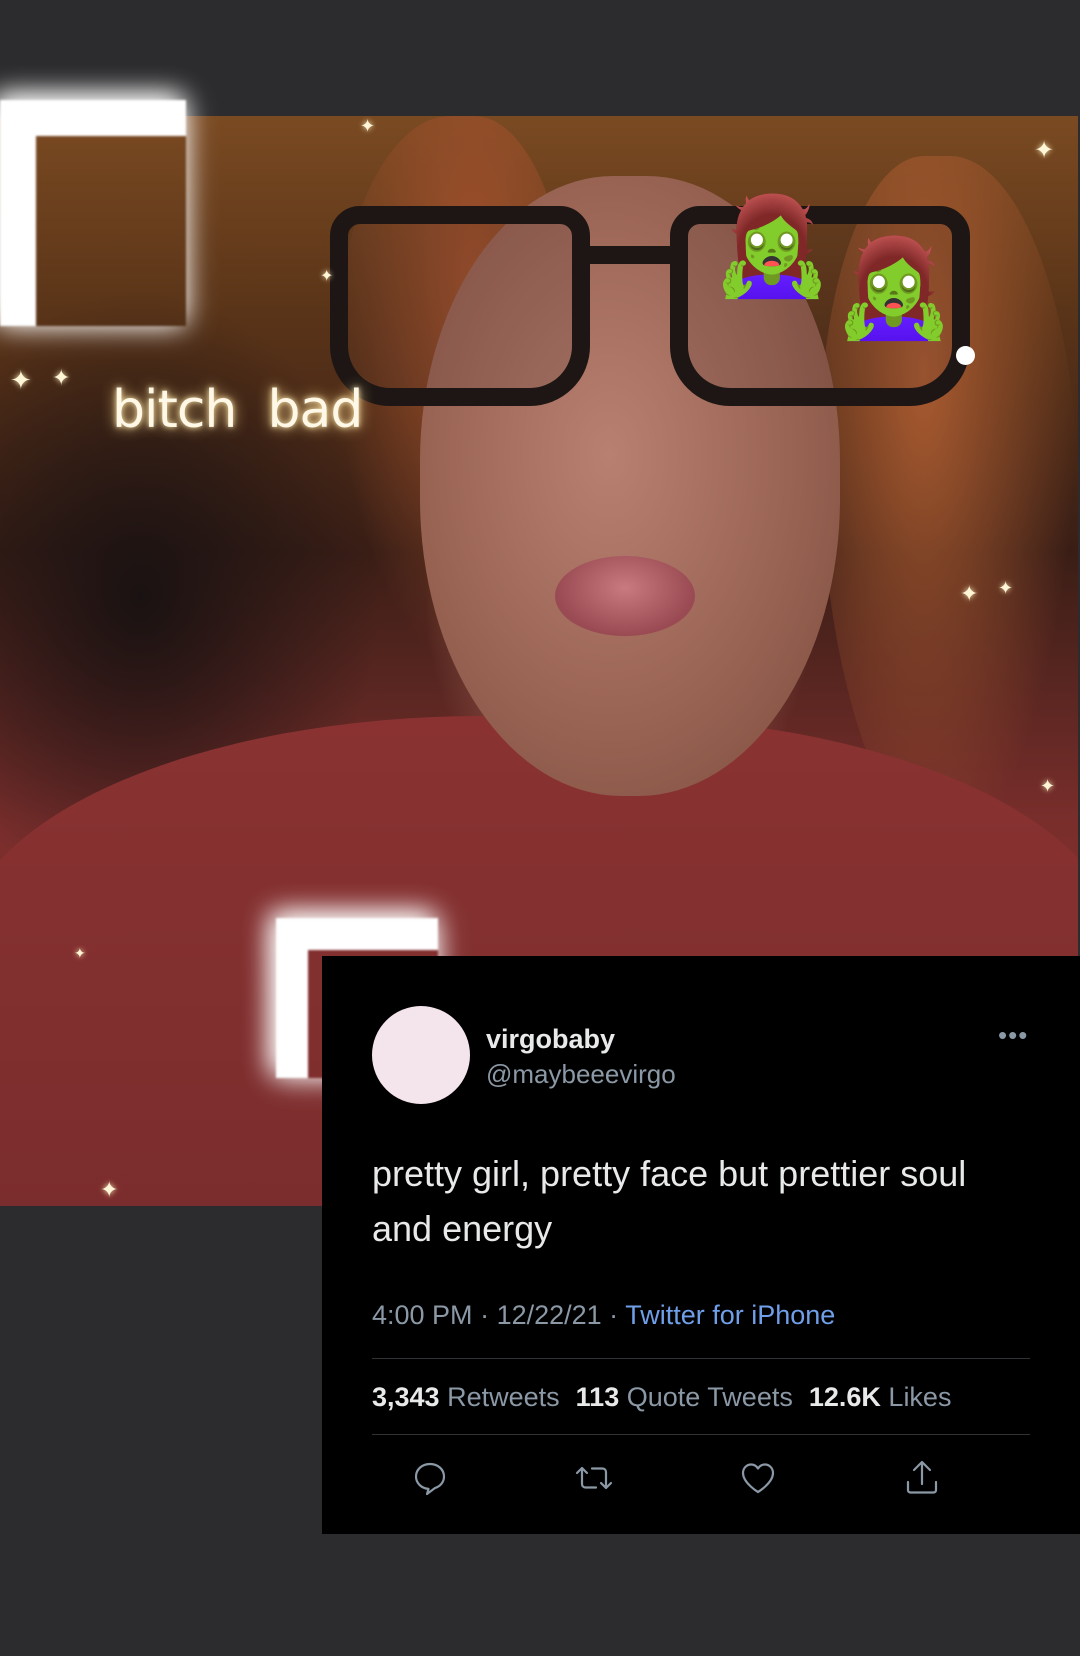  Describe the element at coordinates (630, 255) in the screenshot. I see `glasses-bridge` at that location.